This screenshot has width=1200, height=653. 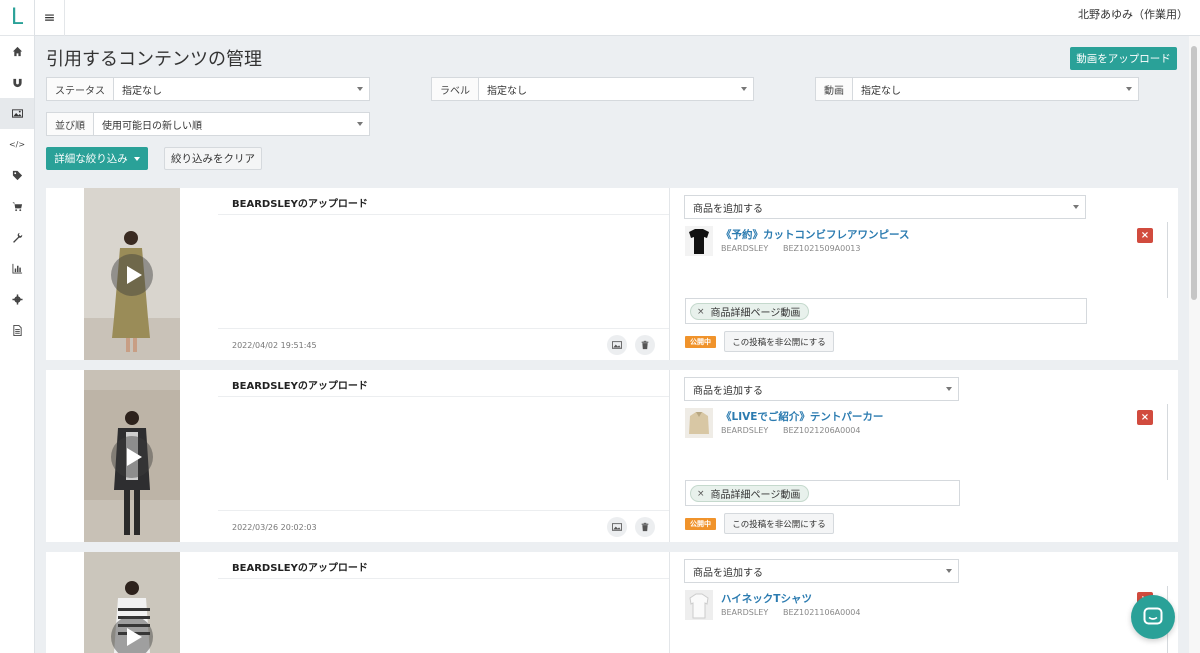 I want to click on status-filter: ステータス 指定なし, so click(x=208, y=89).